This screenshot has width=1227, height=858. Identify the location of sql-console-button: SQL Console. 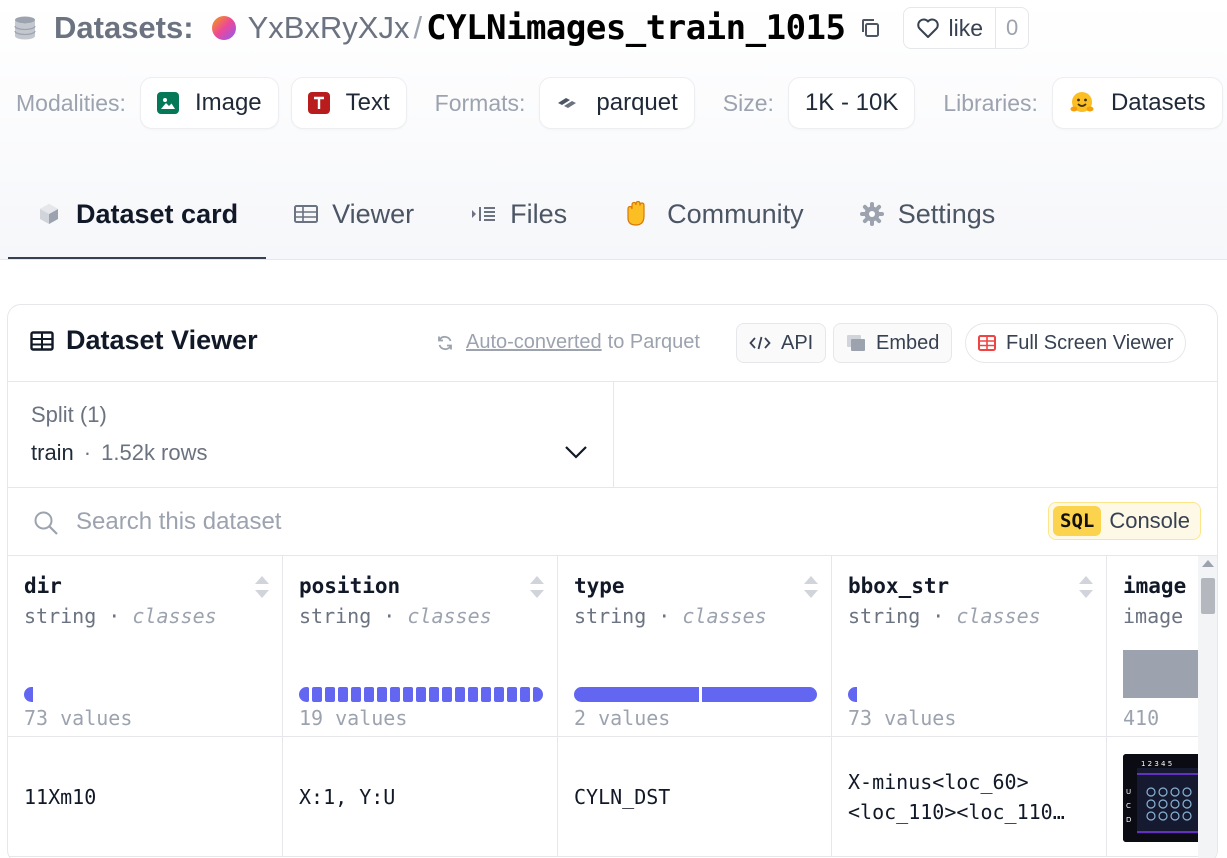
(1125, 521).